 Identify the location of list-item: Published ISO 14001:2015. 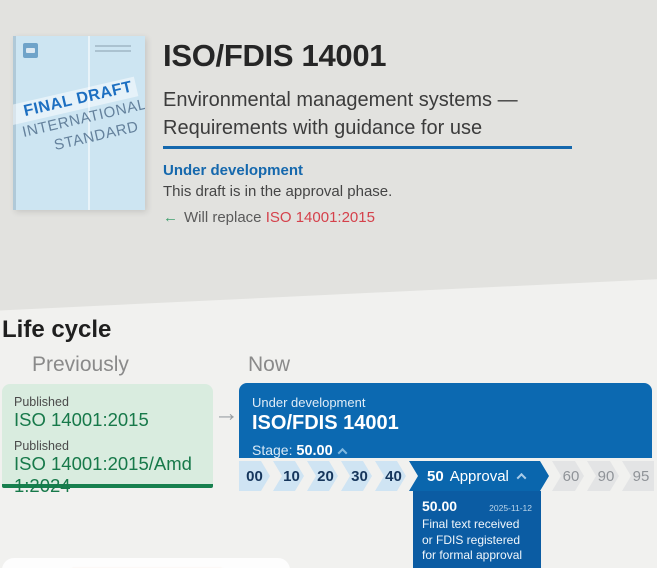
(107, 413).